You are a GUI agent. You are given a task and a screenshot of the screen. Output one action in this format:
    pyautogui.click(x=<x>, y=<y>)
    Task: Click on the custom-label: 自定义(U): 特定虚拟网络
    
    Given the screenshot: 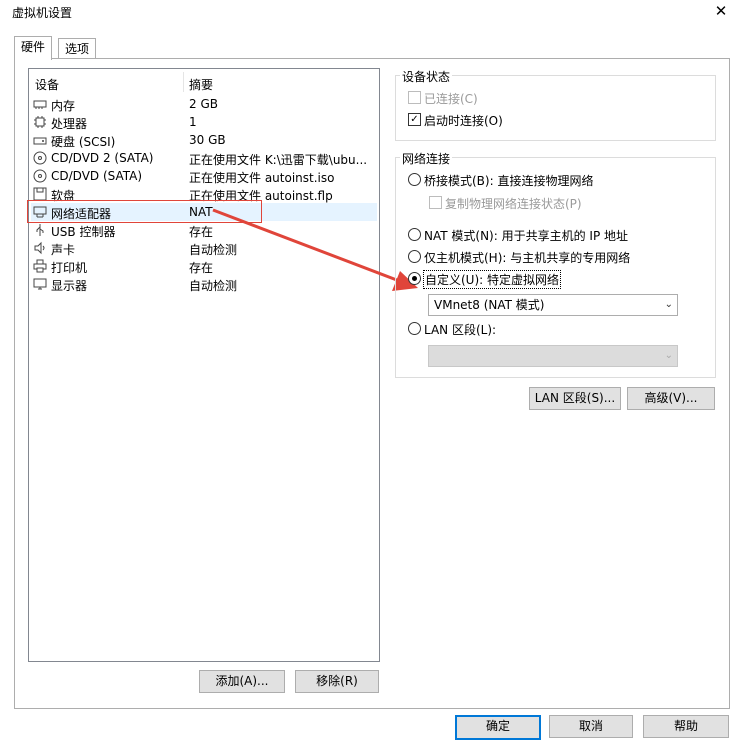 What is the action you would take?
    pyautogui.click(x=492, y=279)
    